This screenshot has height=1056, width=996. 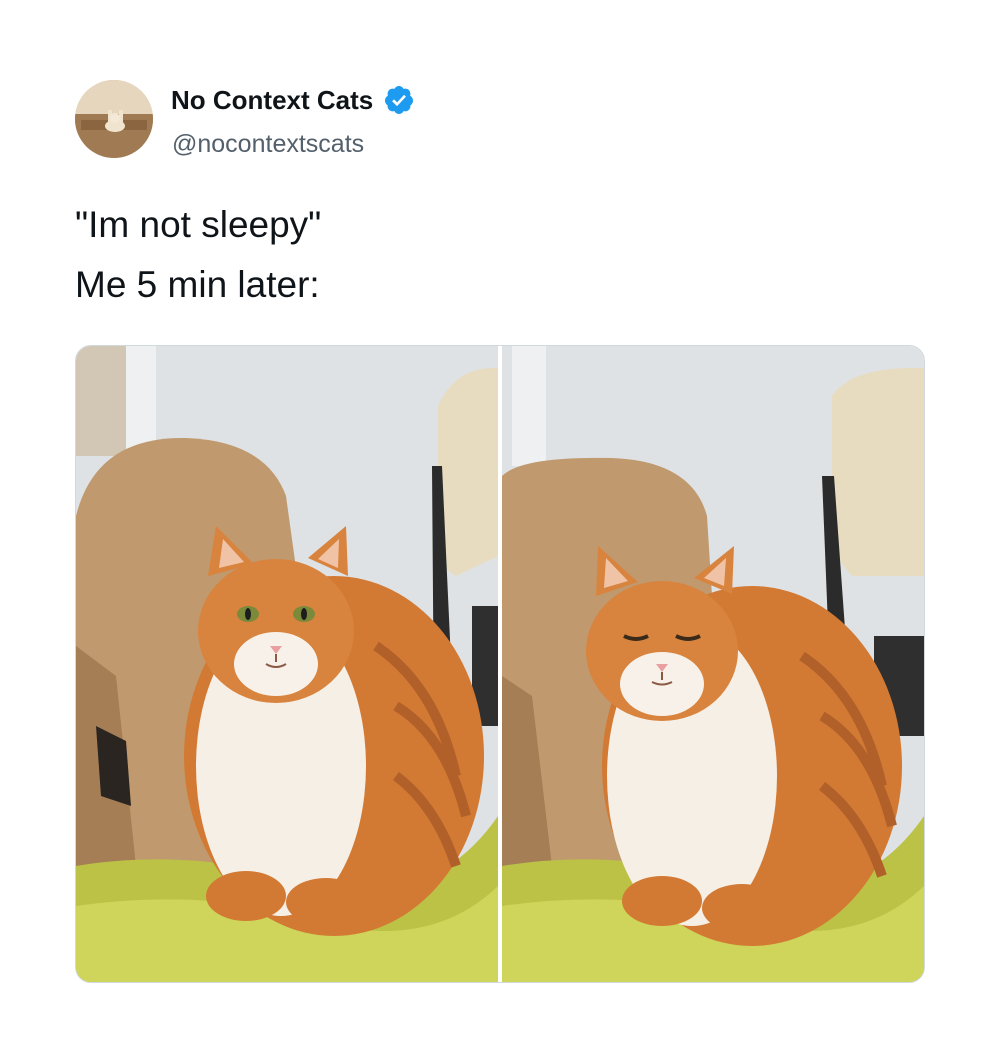 I want to click on tweet-text-line: Me 5 min later:, so click(x=197, y=284).